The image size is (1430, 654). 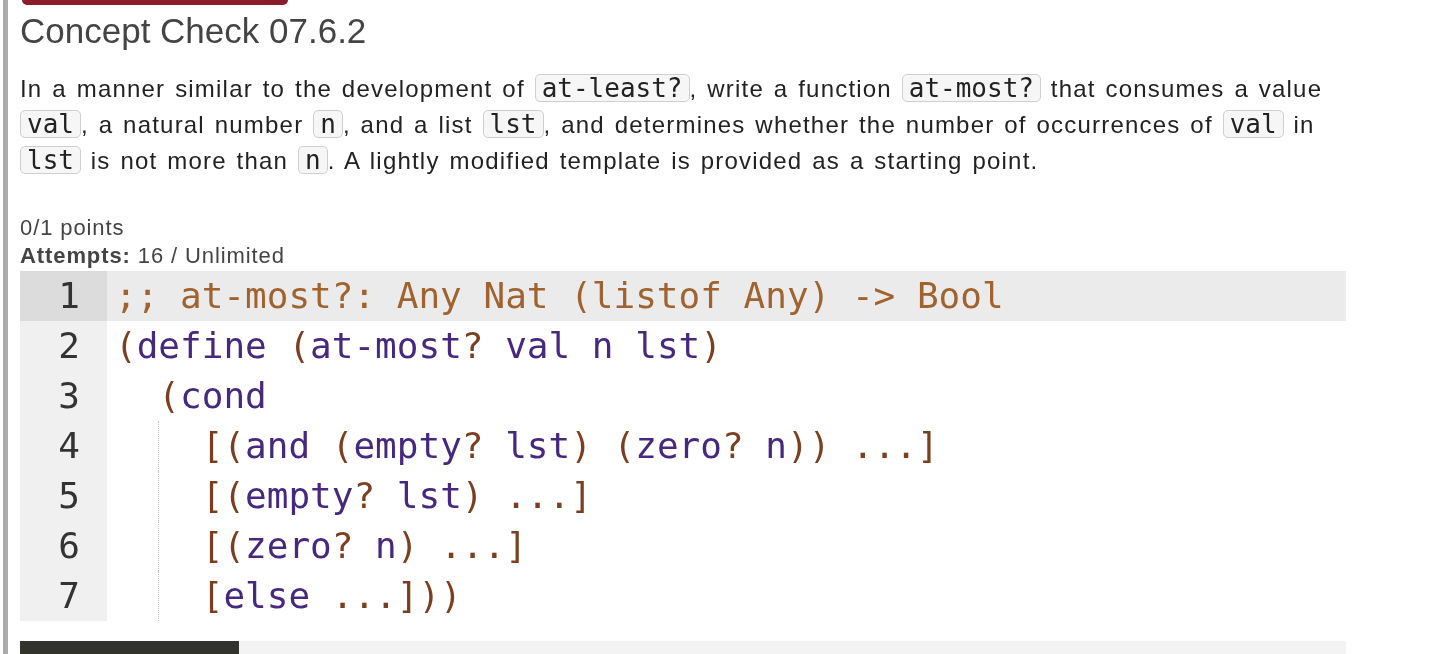 I want to click on line-number: 2, so click(x=63, y=346).